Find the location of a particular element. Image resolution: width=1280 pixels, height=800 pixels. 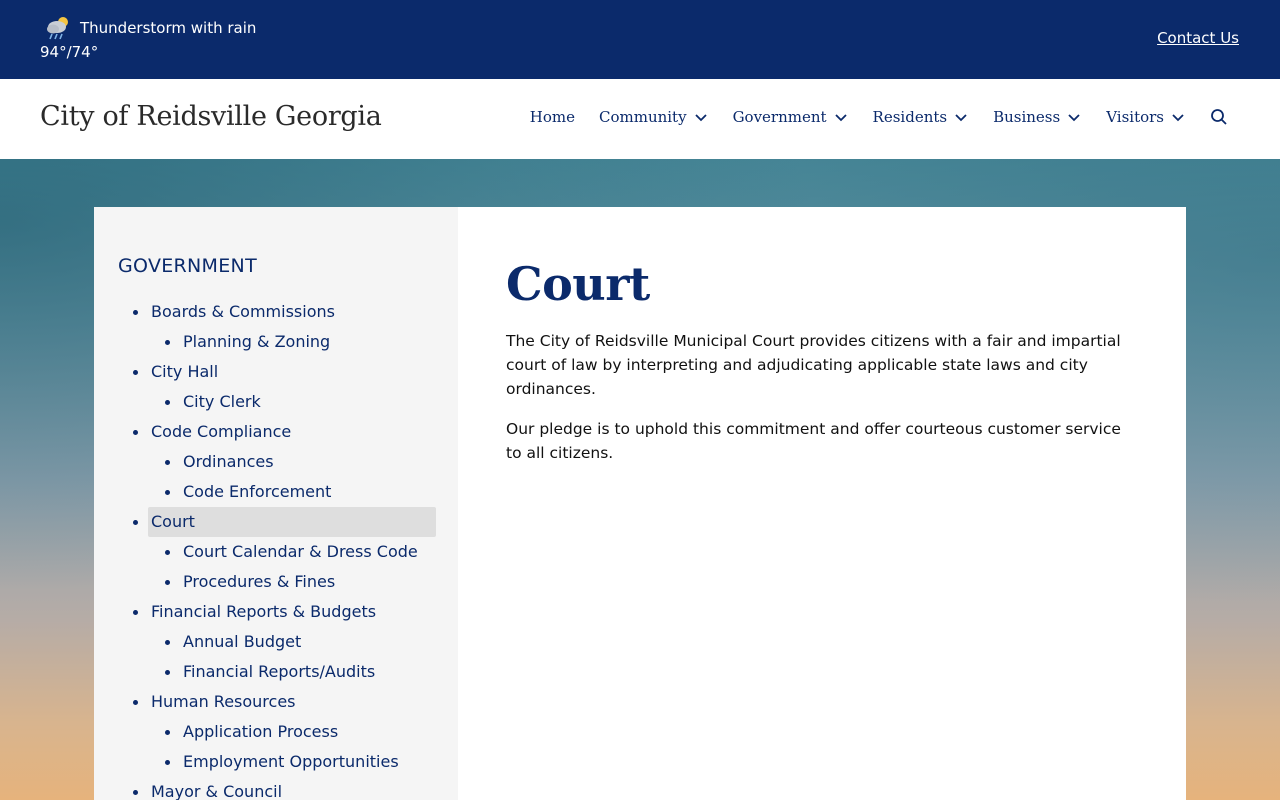

sidebar-item-label: Mayor & Council is located at coordinates (217, 791).